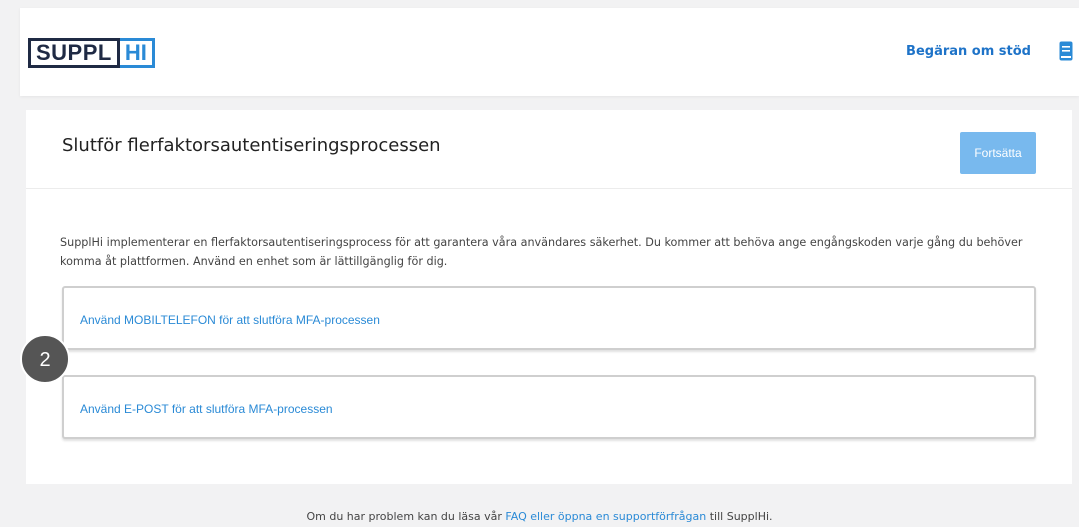  What do you see at coordinates (968, 51) in the screenshot?
I see `support-request-link: Begäran om stöd` at bounding box center [968, 51].